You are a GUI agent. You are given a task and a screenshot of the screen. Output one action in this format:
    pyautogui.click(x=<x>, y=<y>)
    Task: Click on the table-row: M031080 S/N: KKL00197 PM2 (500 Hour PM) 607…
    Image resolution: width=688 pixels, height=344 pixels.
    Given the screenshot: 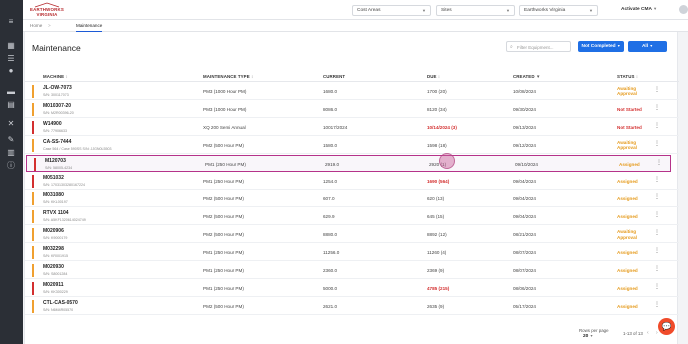 What is the action you would take?
    pyautogui.click(x=352, y=199)
    